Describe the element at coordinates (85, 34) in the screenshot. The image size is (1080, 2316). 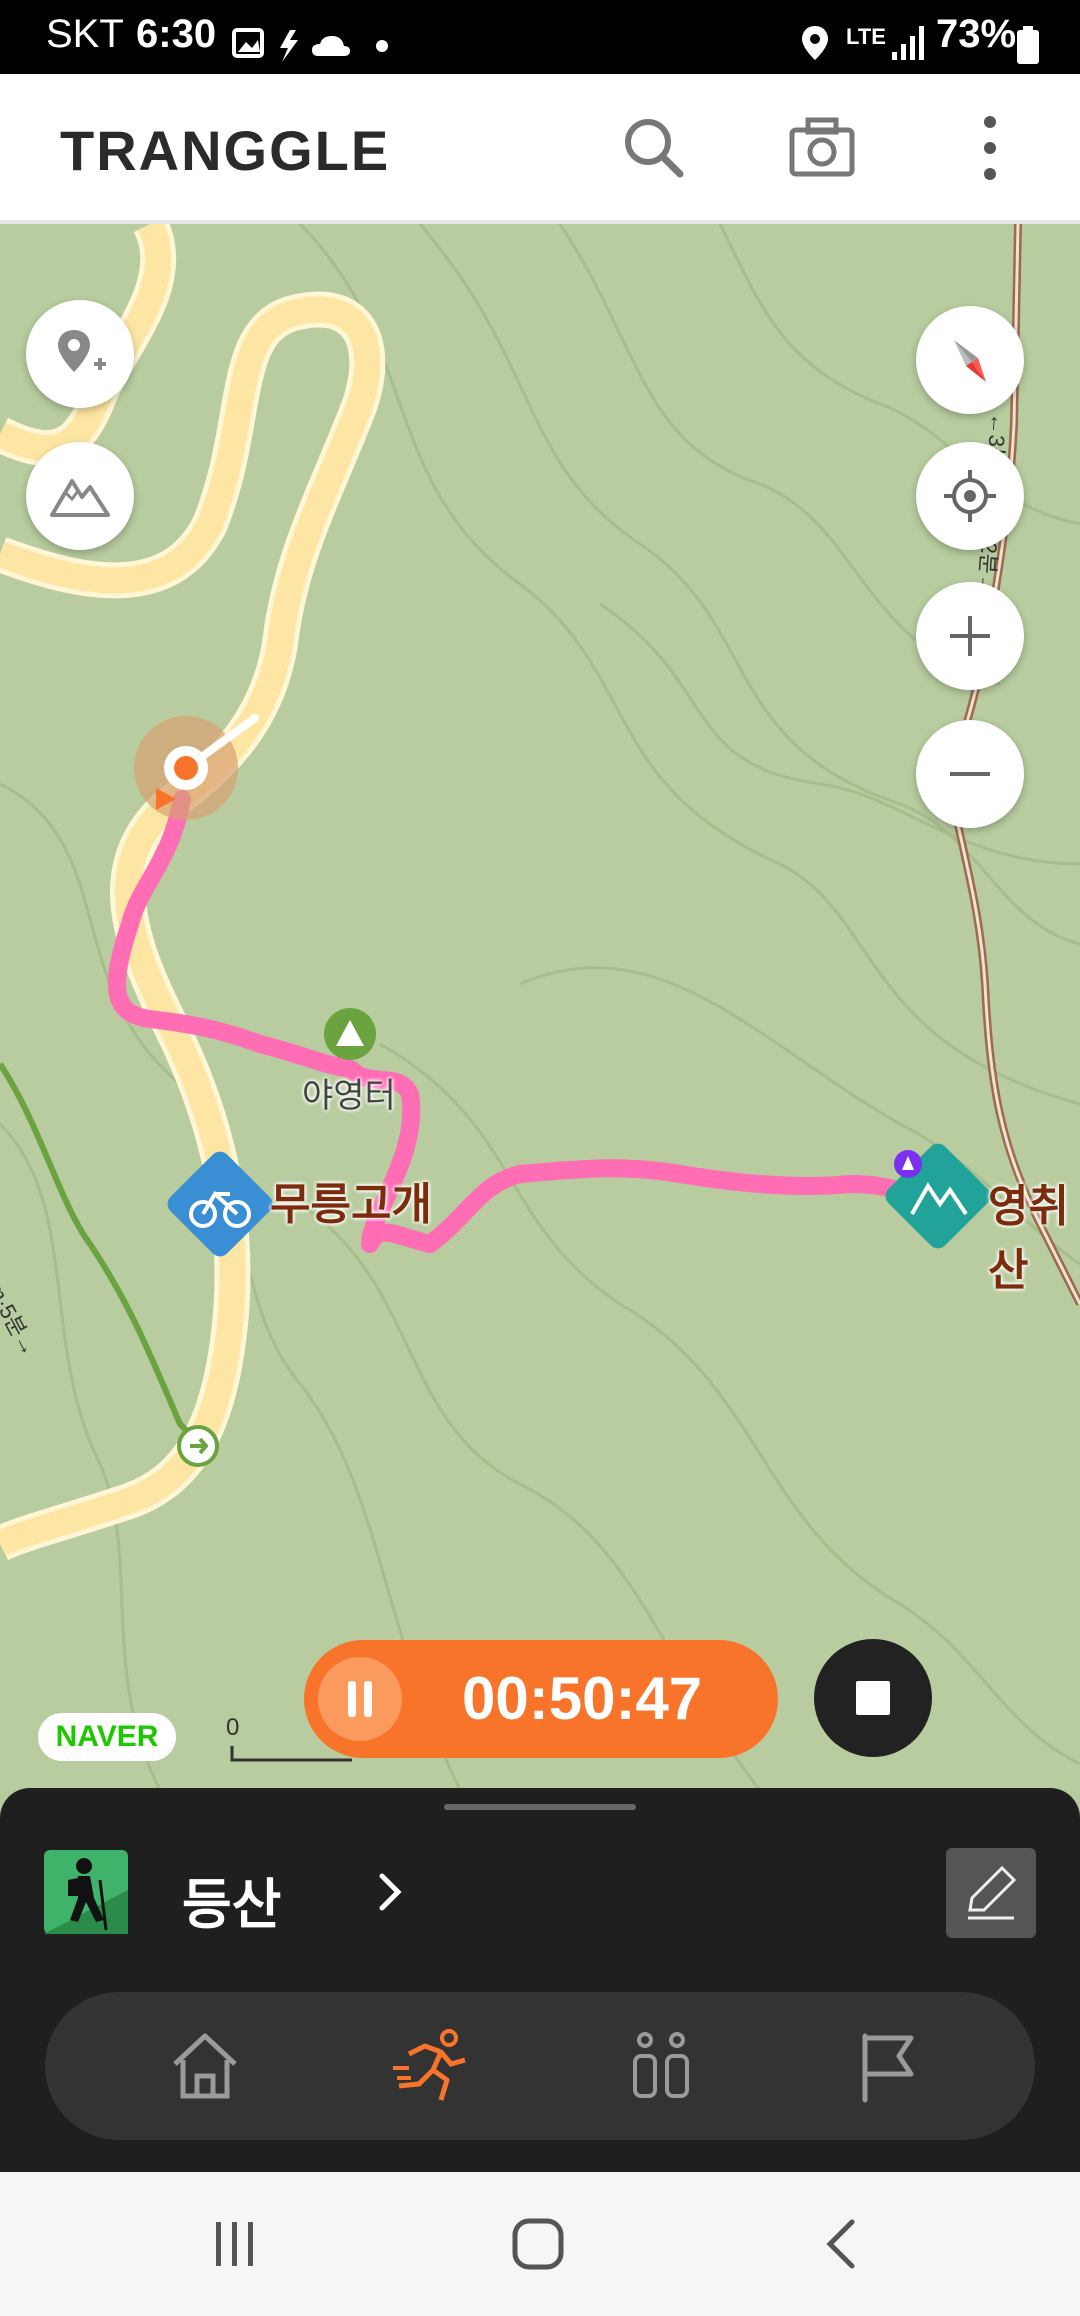
I see `carrier-label: SKT` at that location.